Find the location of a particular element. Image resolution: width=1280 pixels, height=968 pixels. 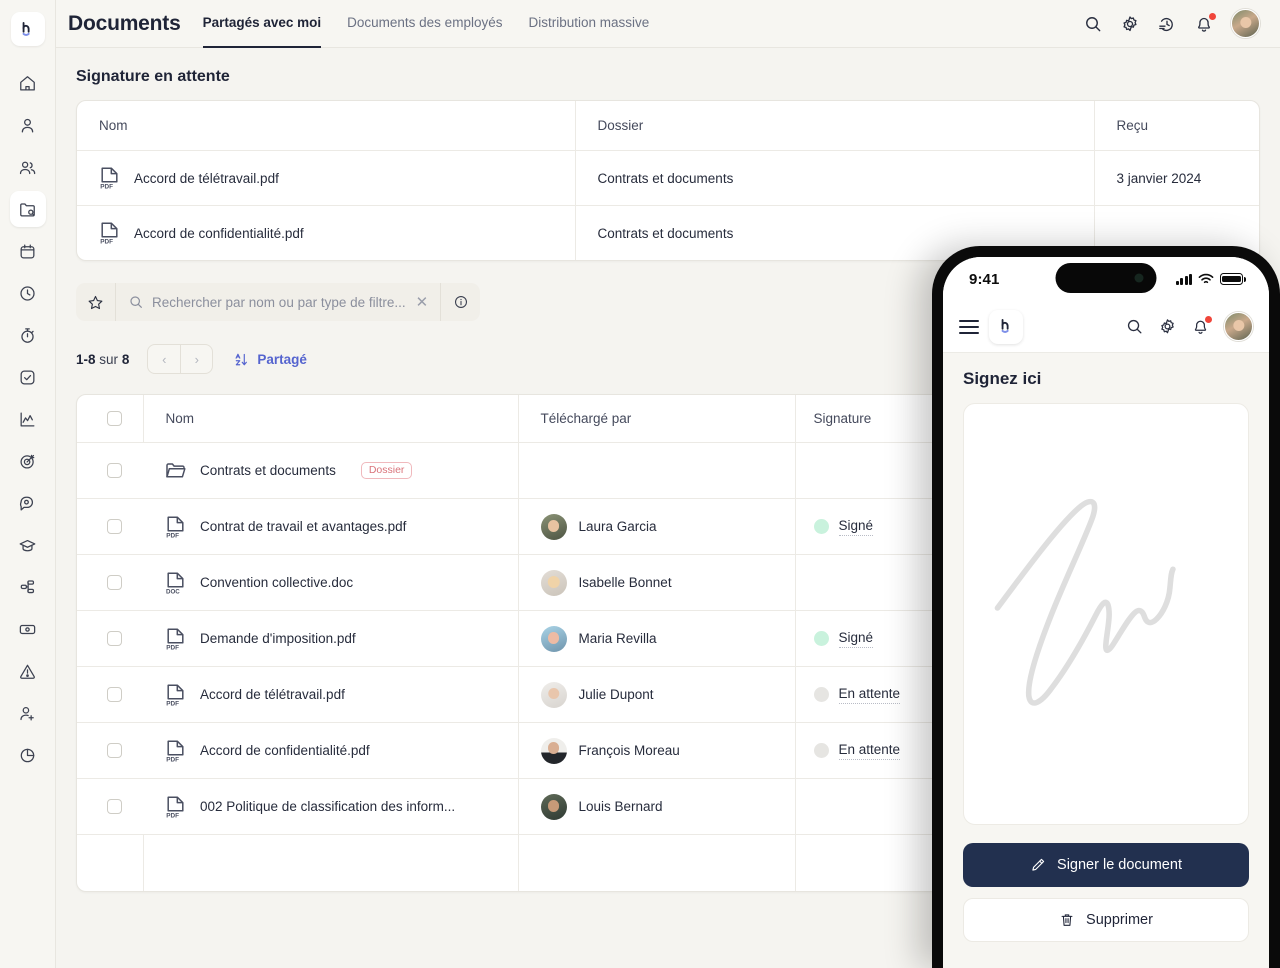

trash-icon is located at coordinates (1067, 920).